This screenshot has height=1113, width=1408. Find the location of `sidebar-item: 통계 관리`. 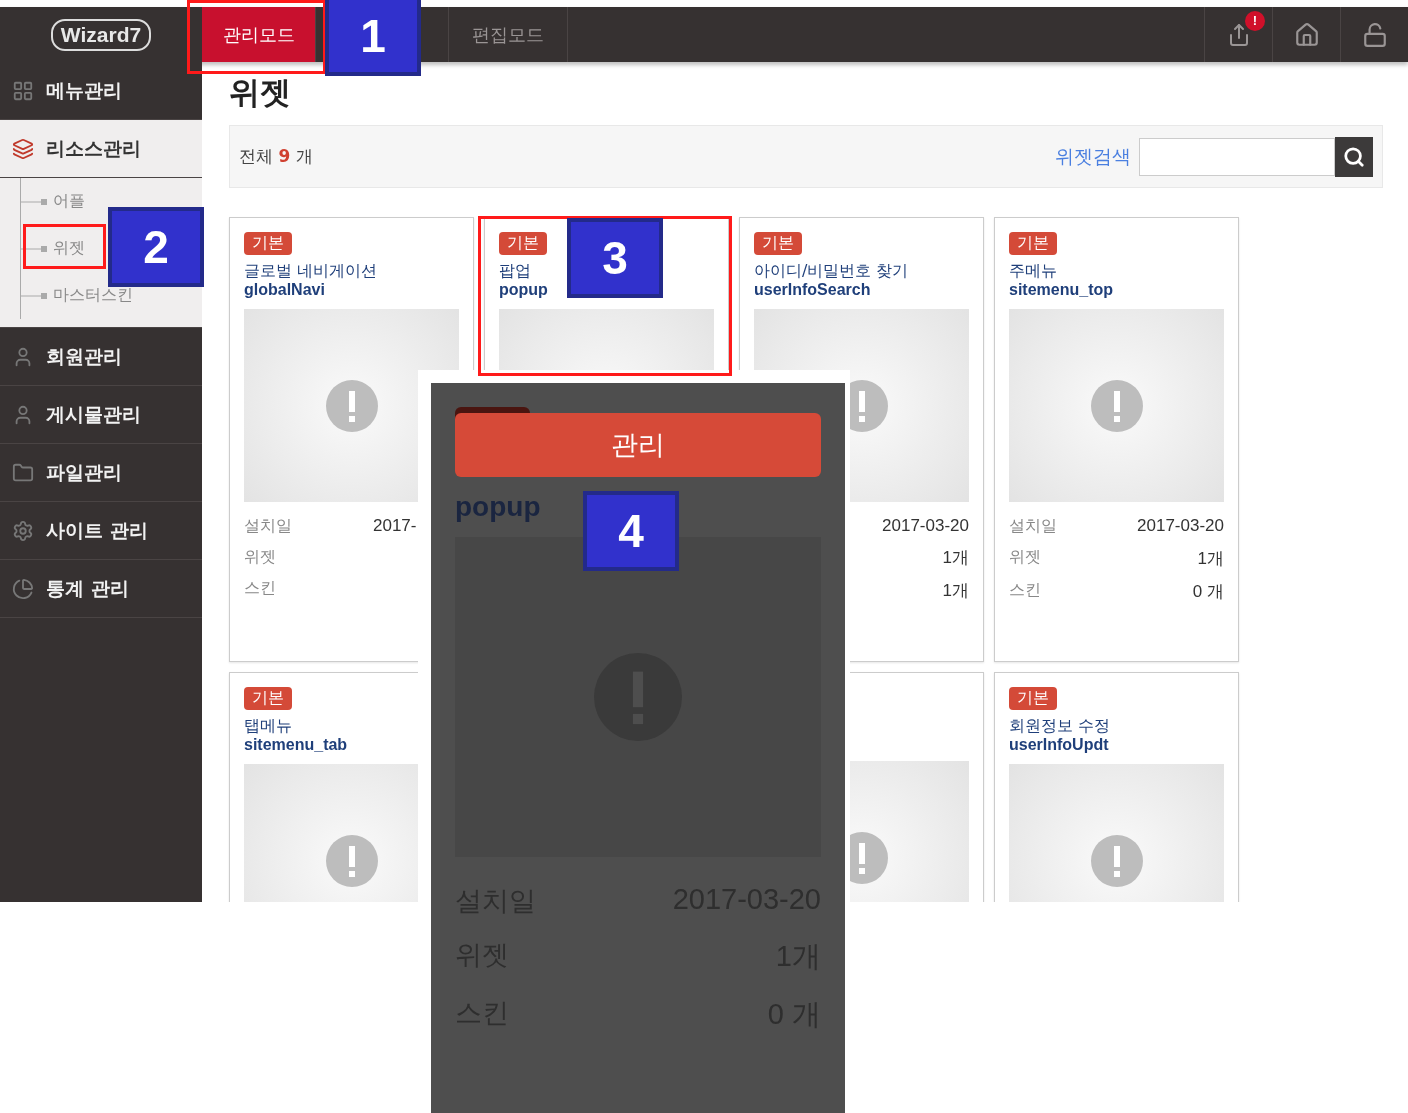

sidebar-item: 통계 관리 is located at coordinates (101, 589).